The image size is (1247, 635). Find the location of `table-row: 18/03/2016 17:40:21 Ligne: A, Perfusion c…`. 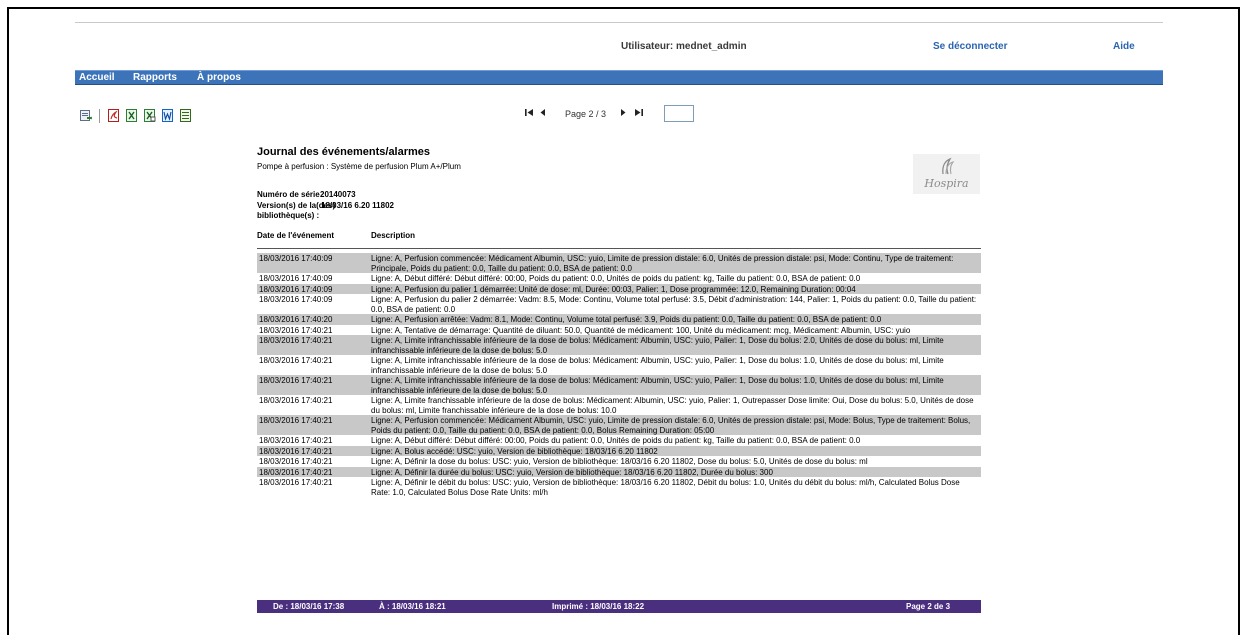

table-row: 18/03/2016 17:40:21 Ligne: A, Perfusion c… is located at coordinates (619, 425).